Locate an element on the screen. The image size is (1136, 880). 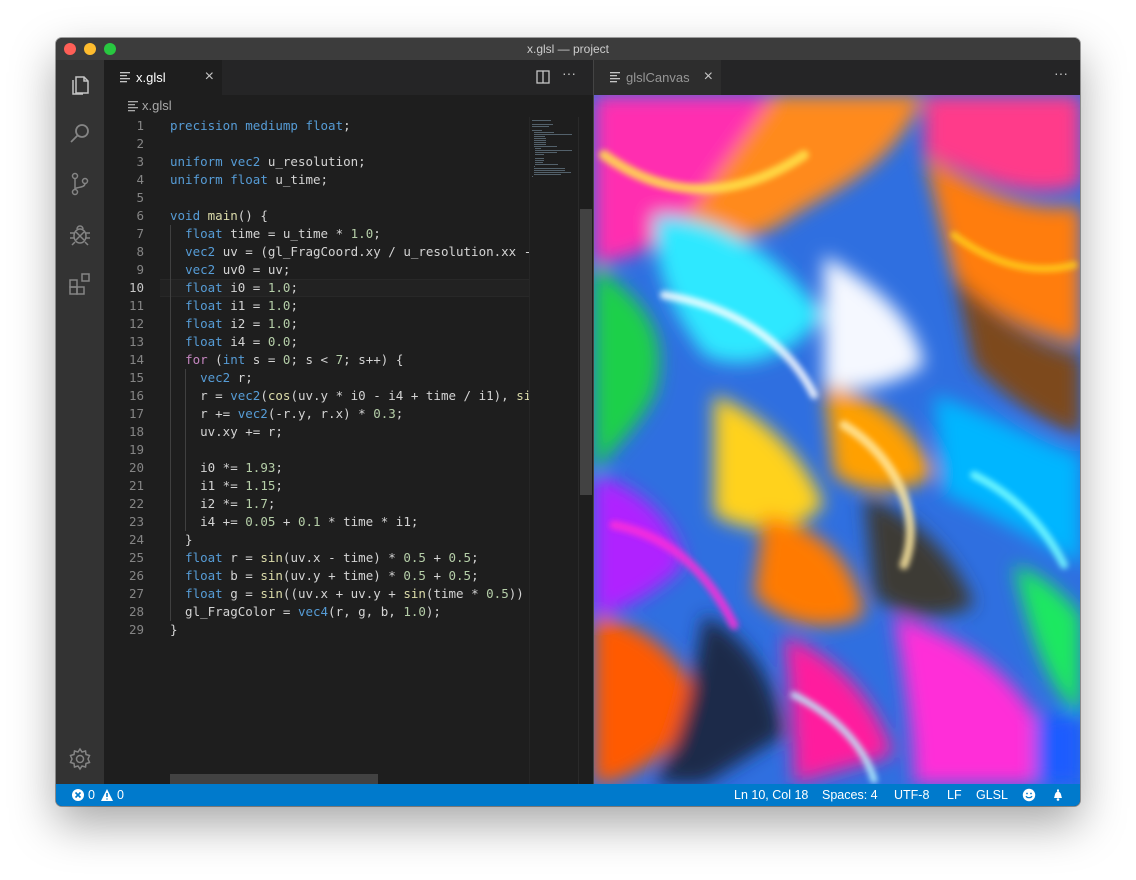
error-icon is located at coordinates (78, 795).